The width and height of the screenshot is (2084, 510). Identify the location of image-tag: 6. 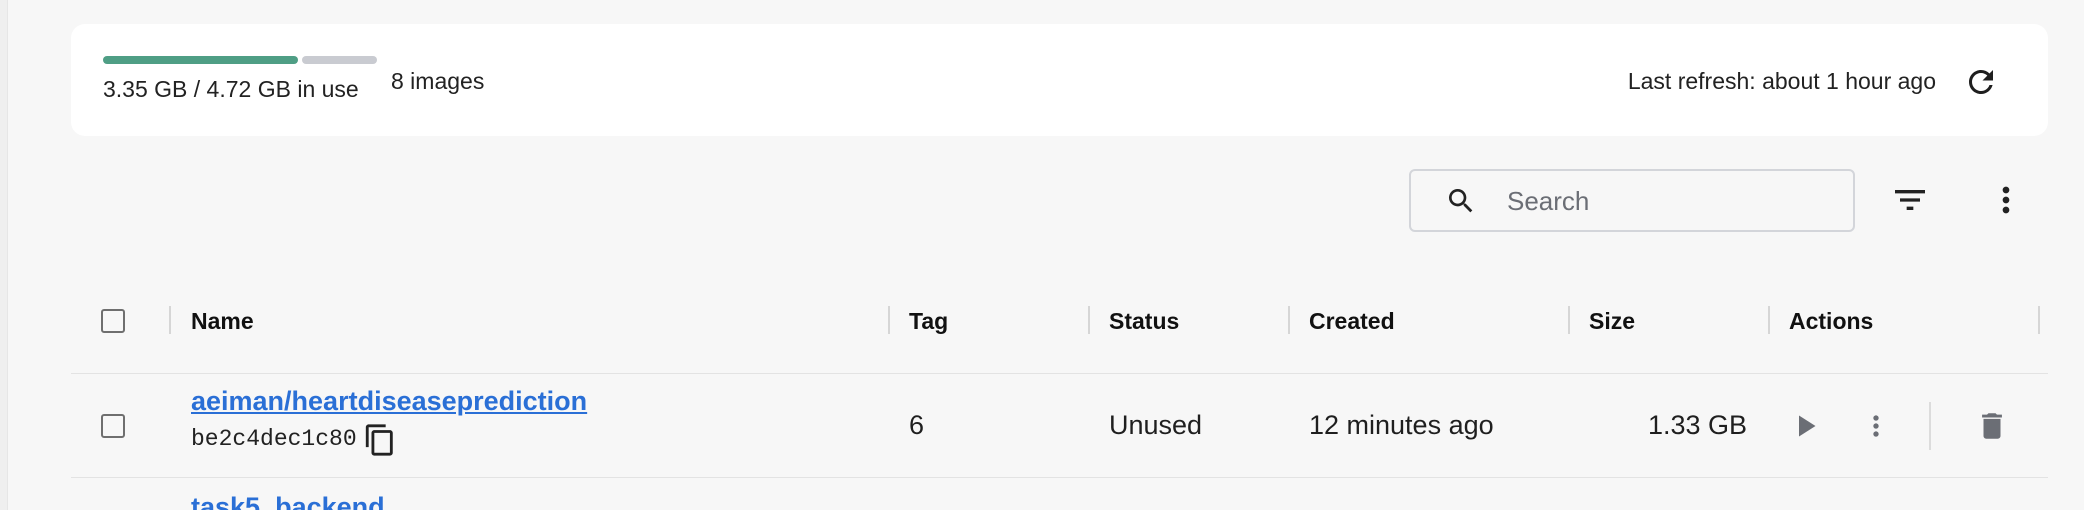
(917, 425).